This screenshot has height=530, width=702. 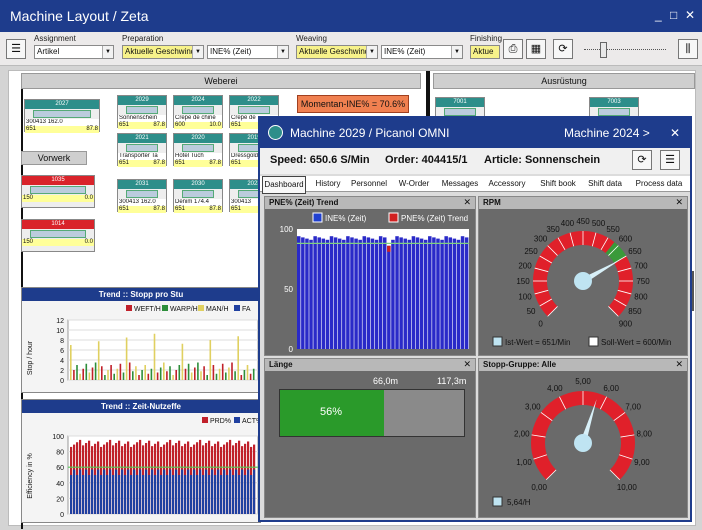 What do you see at coordinates (460, 184) in the screenshot?
I see `tab-messages: Messages` at bounding box center [460, 184].